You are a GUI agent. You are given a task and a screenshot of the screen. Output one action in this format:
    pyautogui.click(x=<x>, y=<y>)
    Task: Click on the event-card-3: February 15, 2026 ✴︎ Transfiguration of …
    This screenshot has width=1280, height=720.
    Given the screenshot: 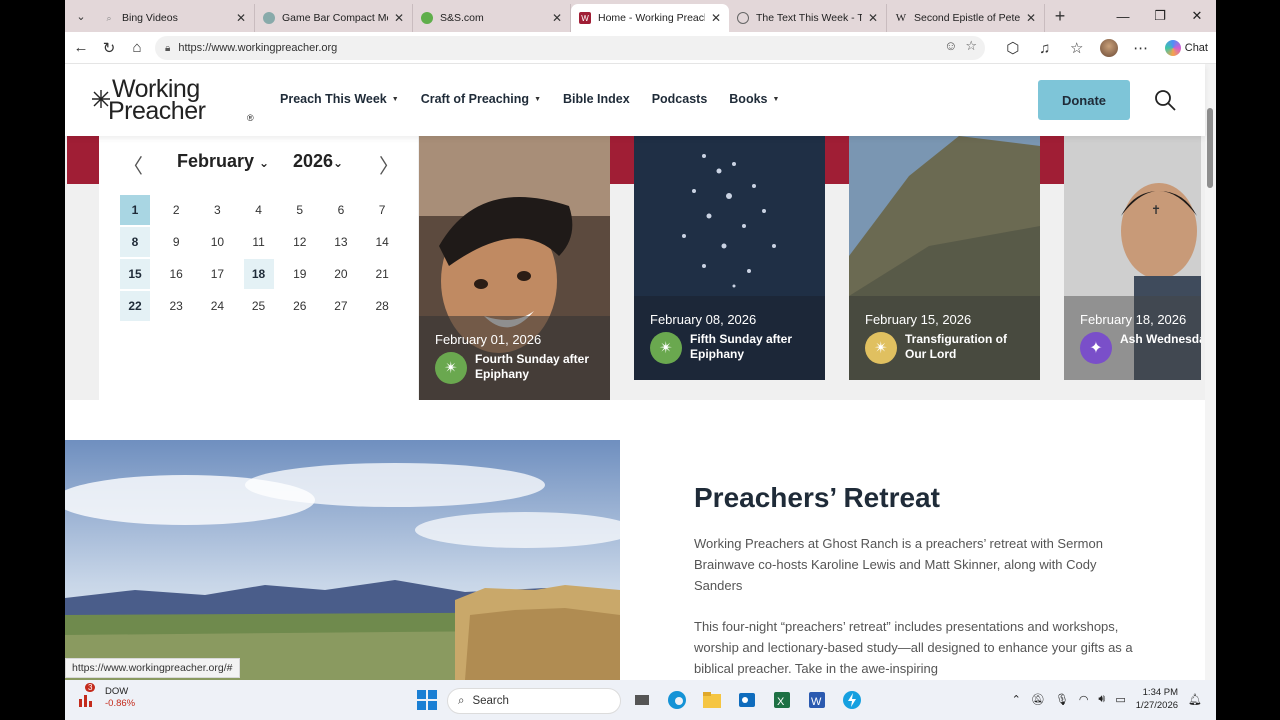 What is the action you would take?
    pyautogui.click(x=944, y=258)
    